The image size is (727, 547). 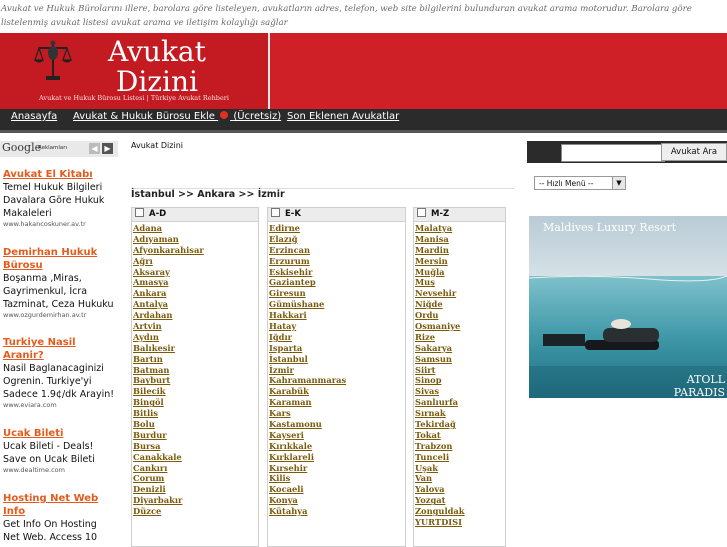 What do you see at coordinates (195, 511) in the screenshot?
I see `city-link: Düzce` at bounding box center [195, 511].